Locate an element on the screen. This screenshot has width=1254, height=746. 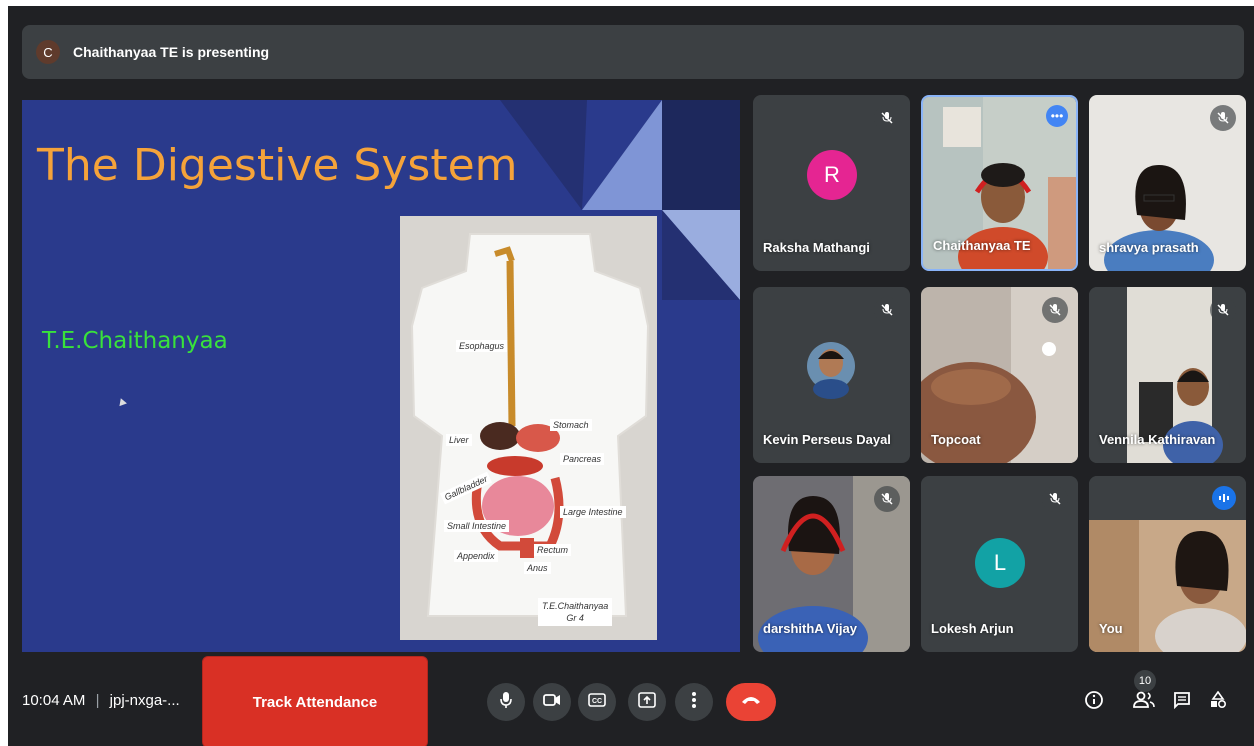
clock-time: 10:04 AM is located at coordinates (54, 700).